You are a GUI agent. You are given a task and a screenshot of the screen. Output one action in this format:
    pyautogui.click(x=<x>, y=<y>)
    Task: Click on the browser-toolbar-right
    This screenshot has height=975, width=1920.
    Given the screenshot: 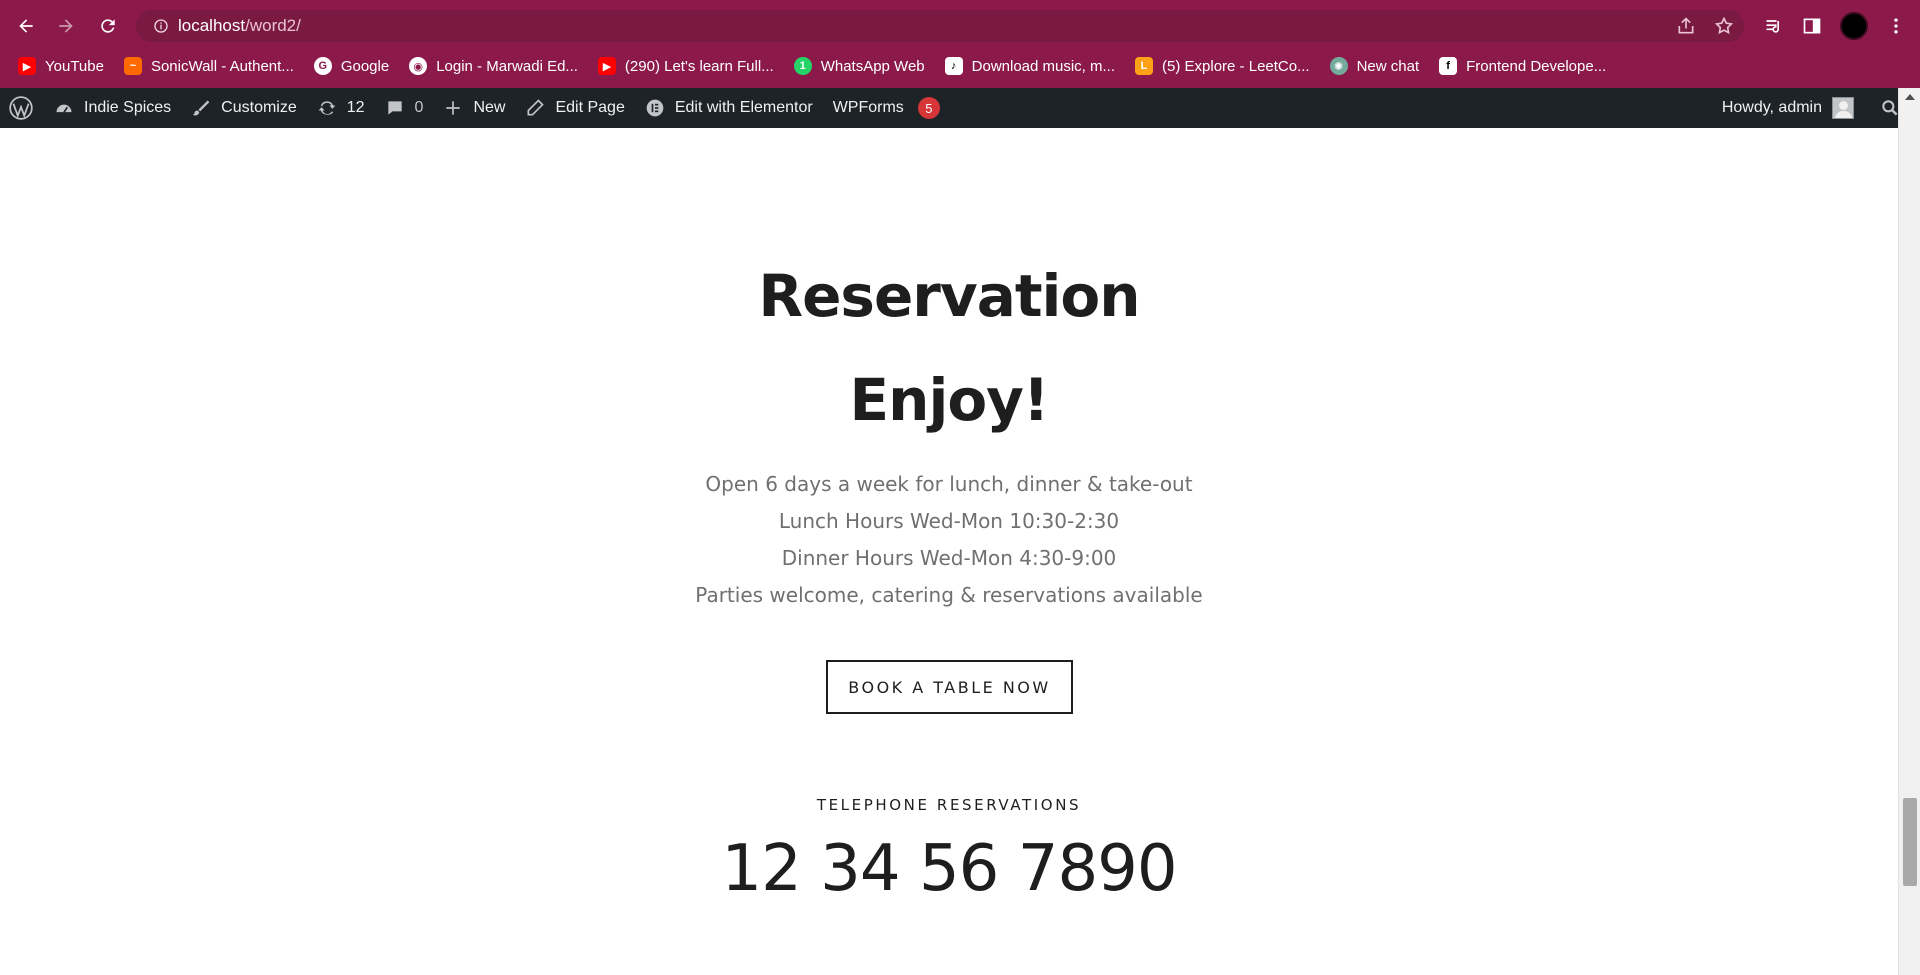 What is the action you would take?
    pyautogui.click(x=1835, y=26)
    